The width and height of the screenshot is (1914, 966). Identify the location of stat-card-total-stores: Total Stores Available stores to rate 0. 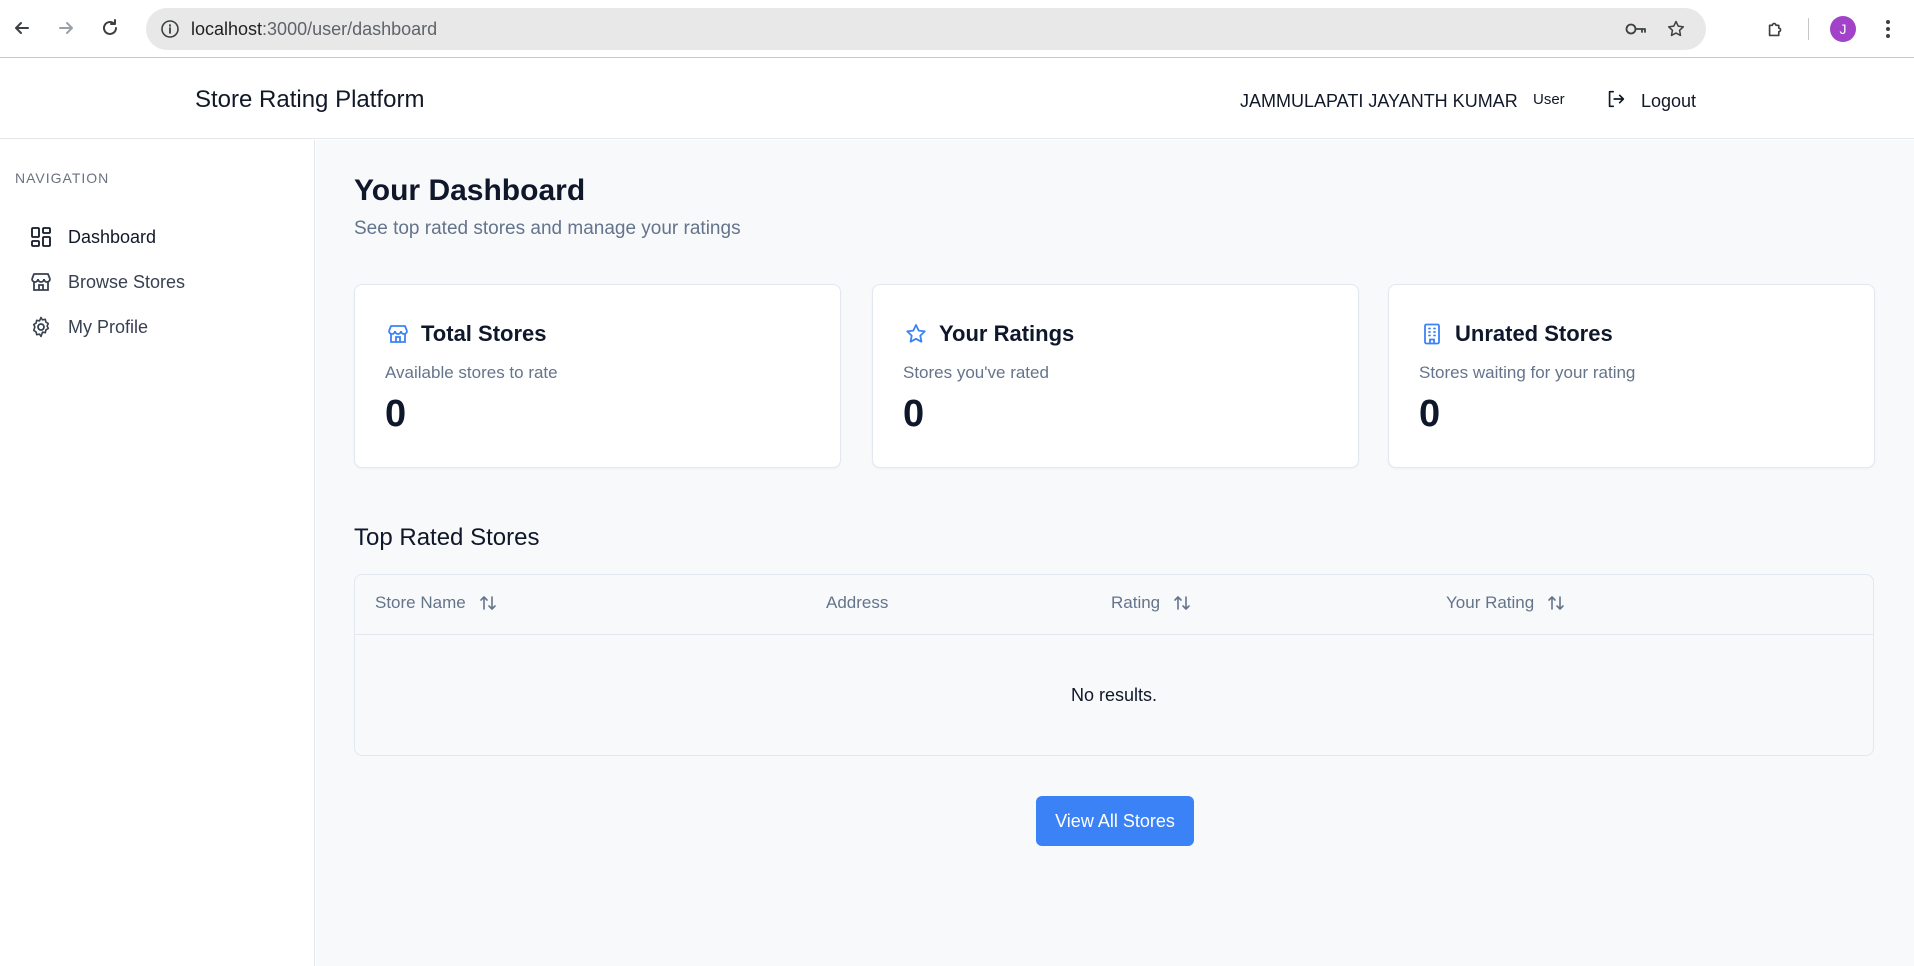
(597, 376).